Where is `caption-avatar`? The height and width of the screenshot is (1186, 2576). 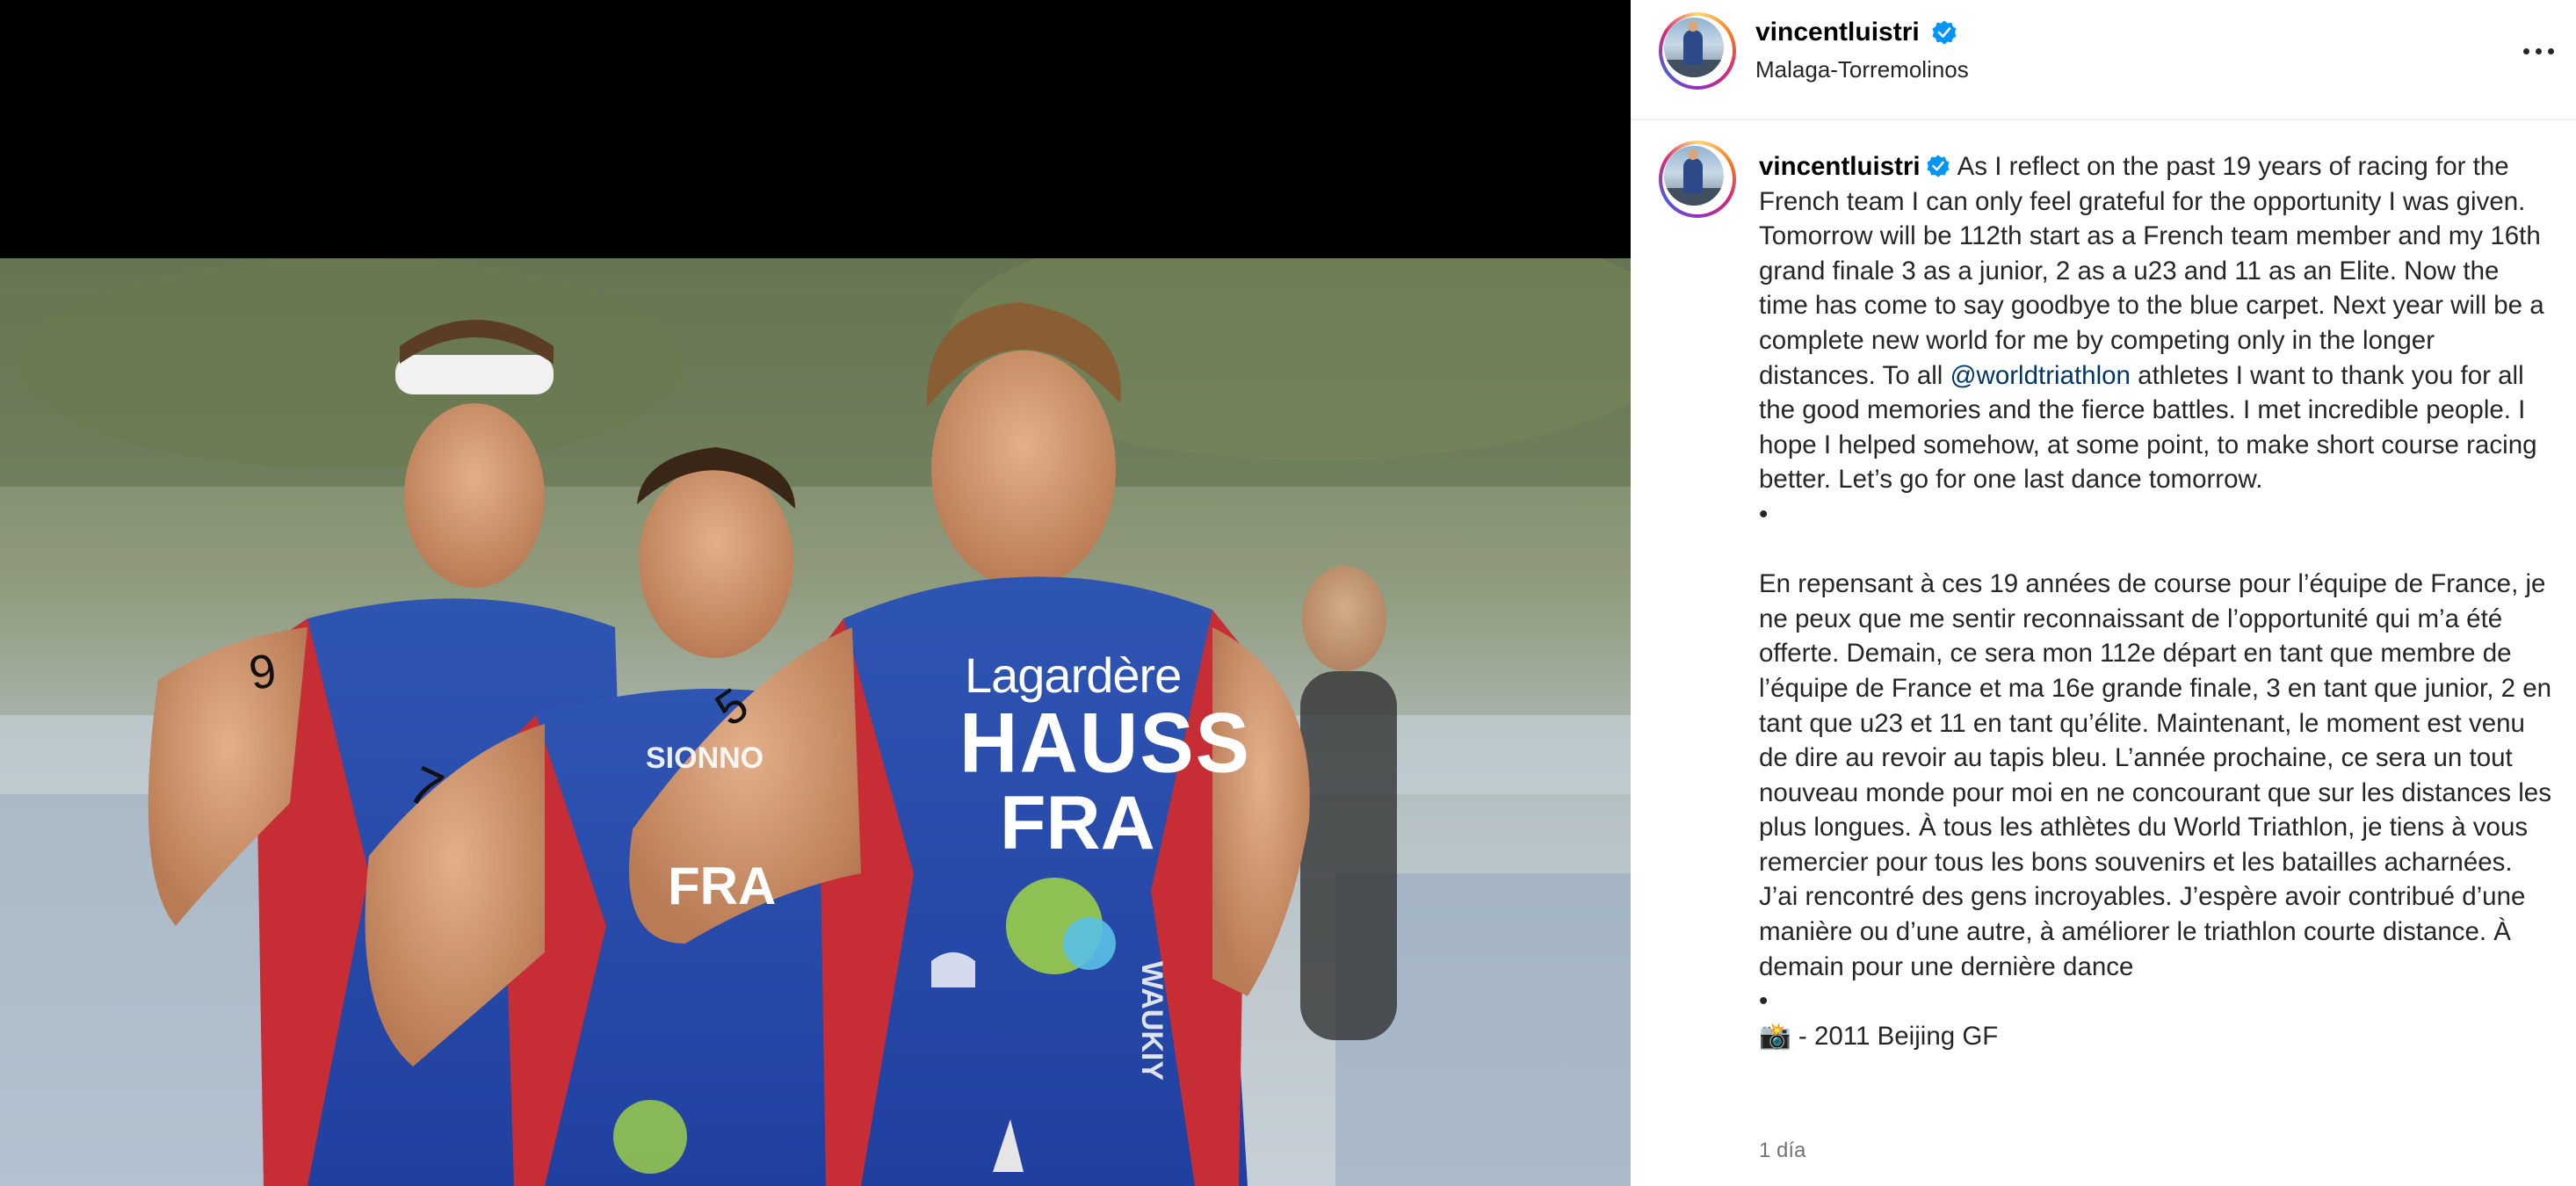 caption-avatar is located at coordinates (1697, 179).